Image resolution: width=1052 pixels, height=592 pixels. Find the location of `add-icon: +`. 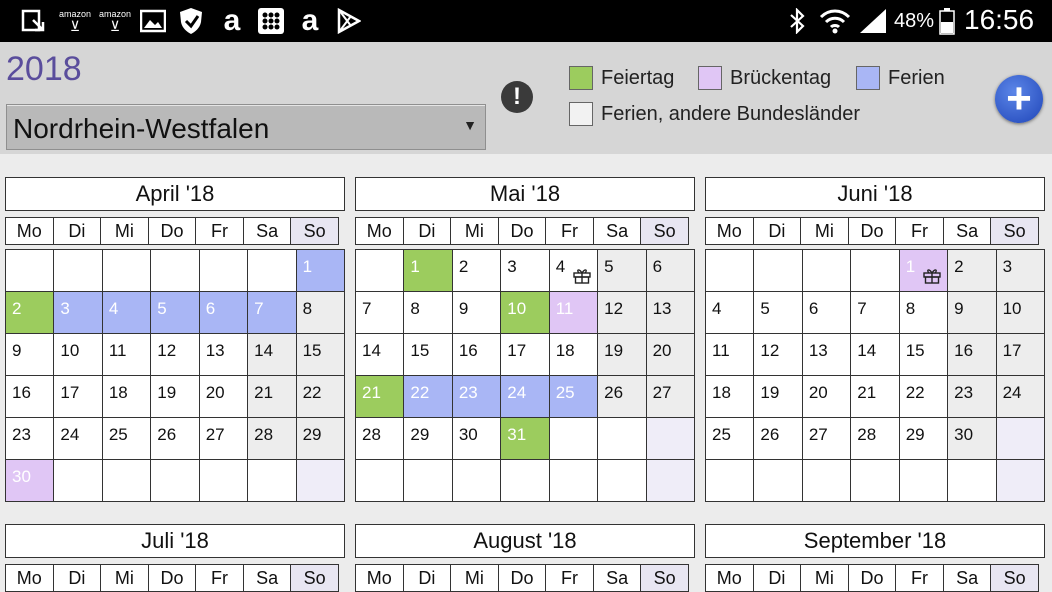

add-icon: + is located at coordinates (1019, 99).